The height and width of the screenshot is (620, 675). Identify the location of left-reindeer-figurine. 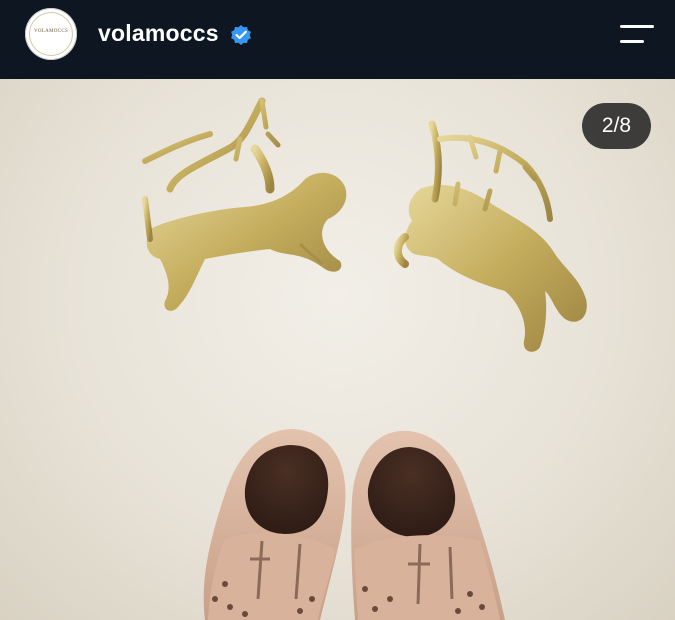
(244, 204).